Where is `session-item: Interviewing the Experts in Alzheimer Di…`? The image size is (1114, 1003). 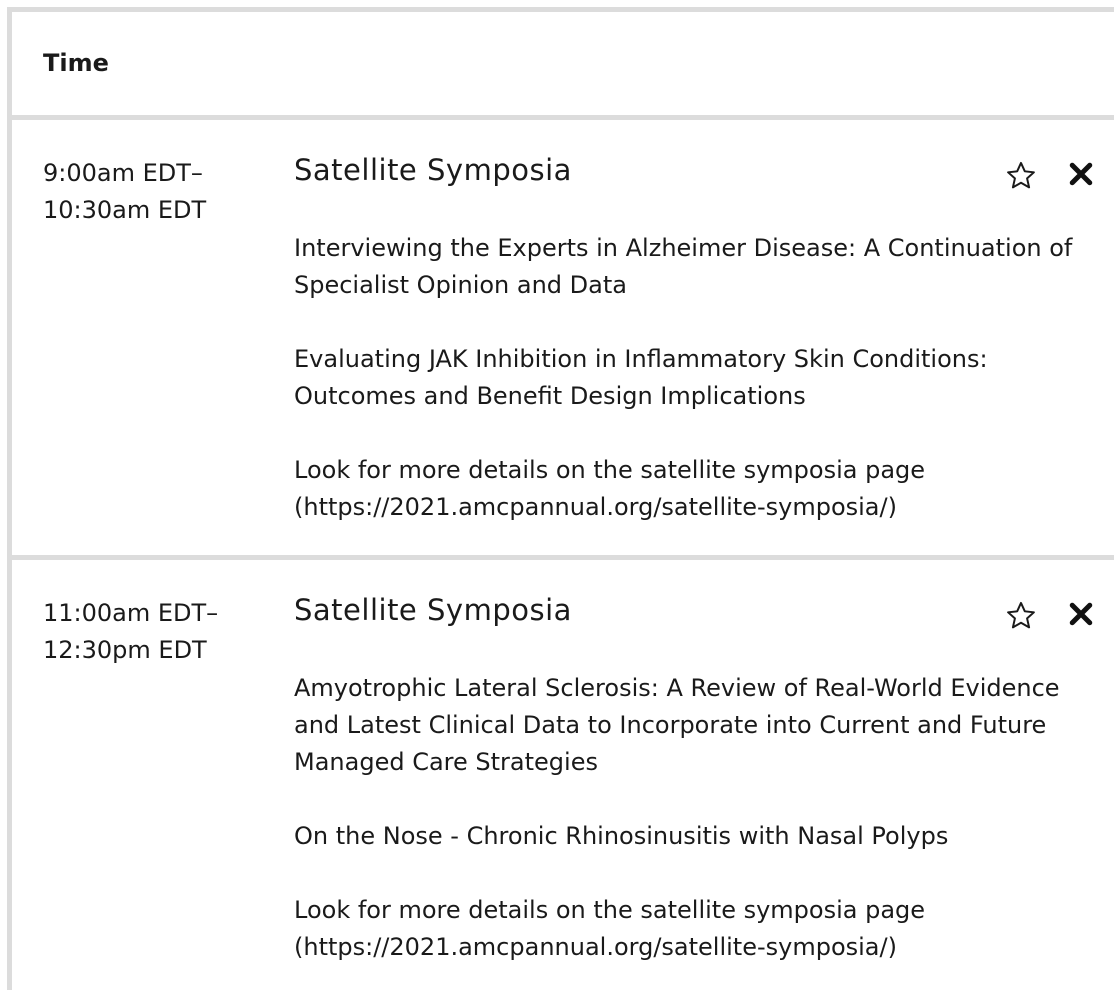
session-item: Interviewing the Experts in Alzheimer Di… is located at coordinates (683, 266).